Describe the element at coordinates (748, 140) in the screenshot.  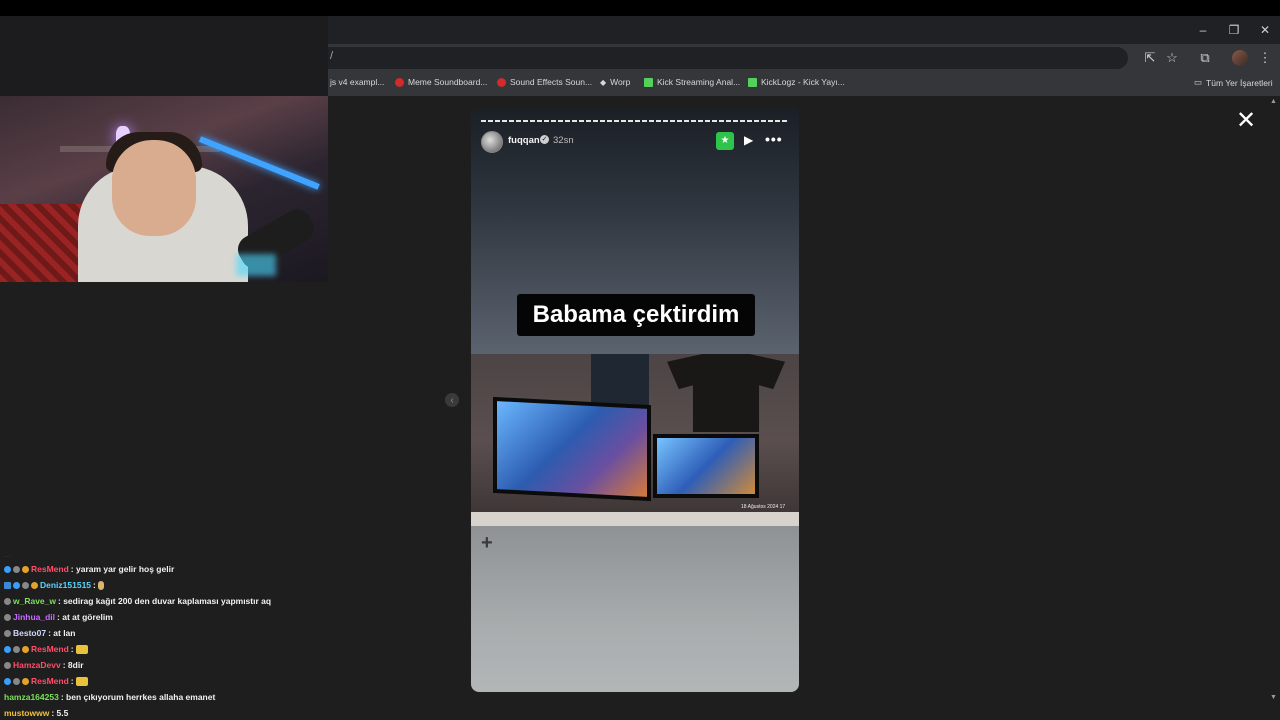
I see `play-button: ▶` at that location.